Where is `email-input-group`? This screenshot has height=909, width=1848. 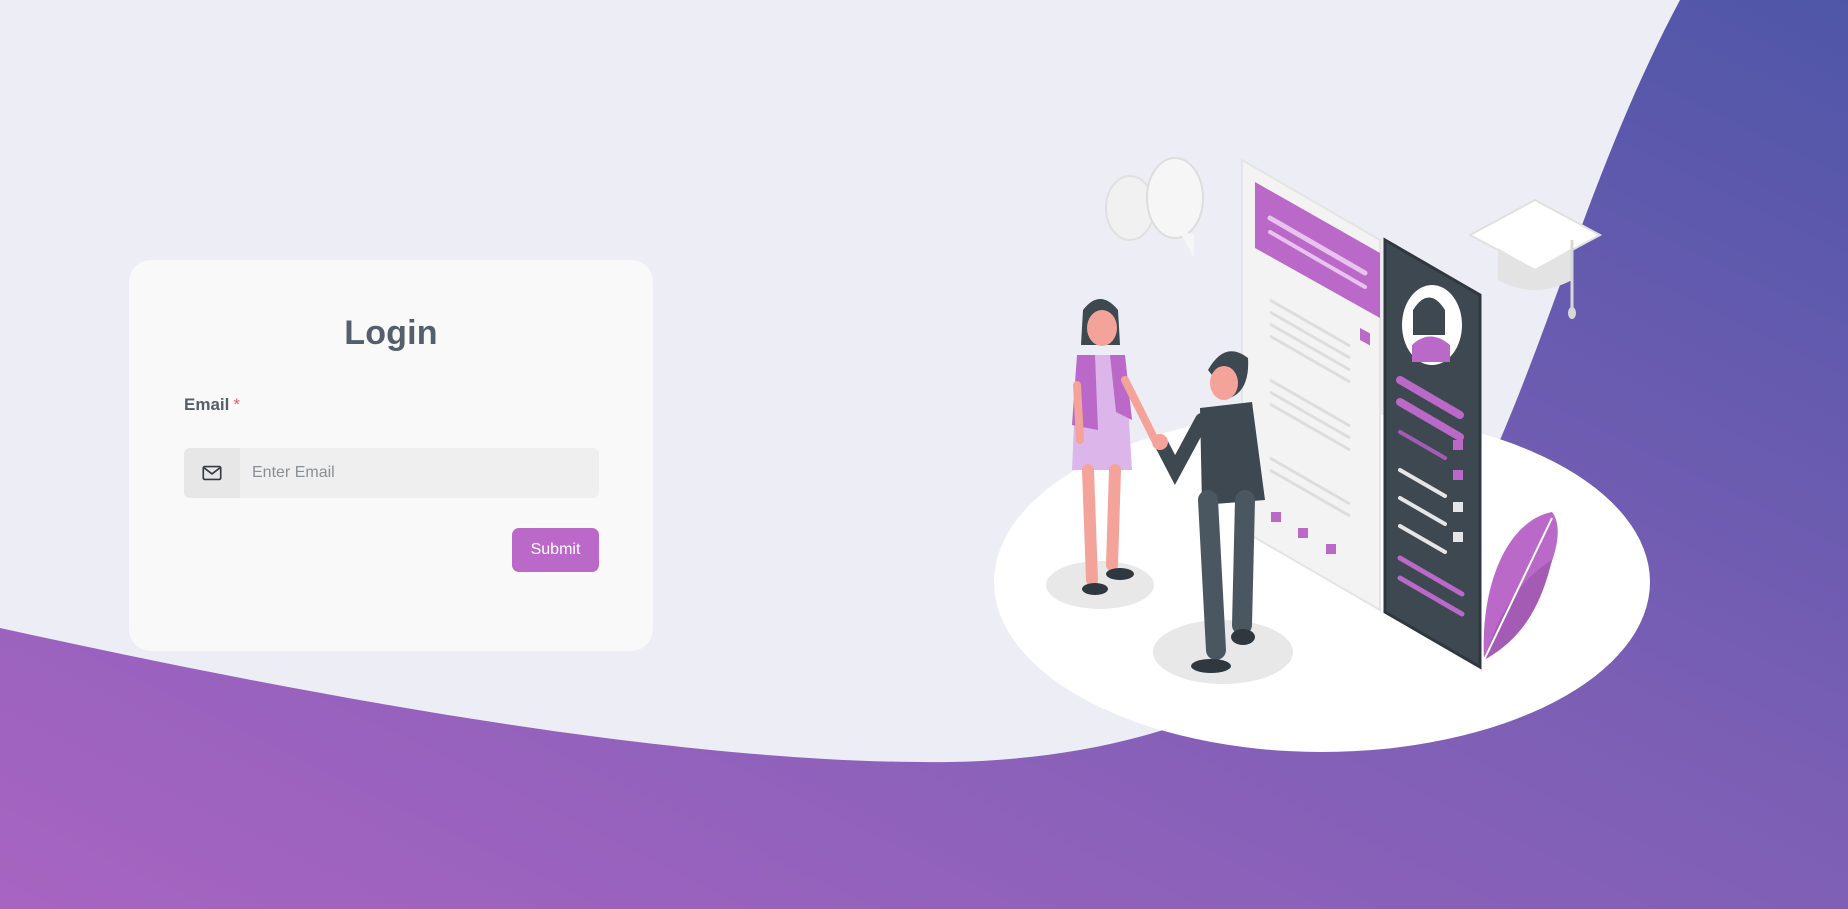
email-input-group is located at coordinates (391, 473).